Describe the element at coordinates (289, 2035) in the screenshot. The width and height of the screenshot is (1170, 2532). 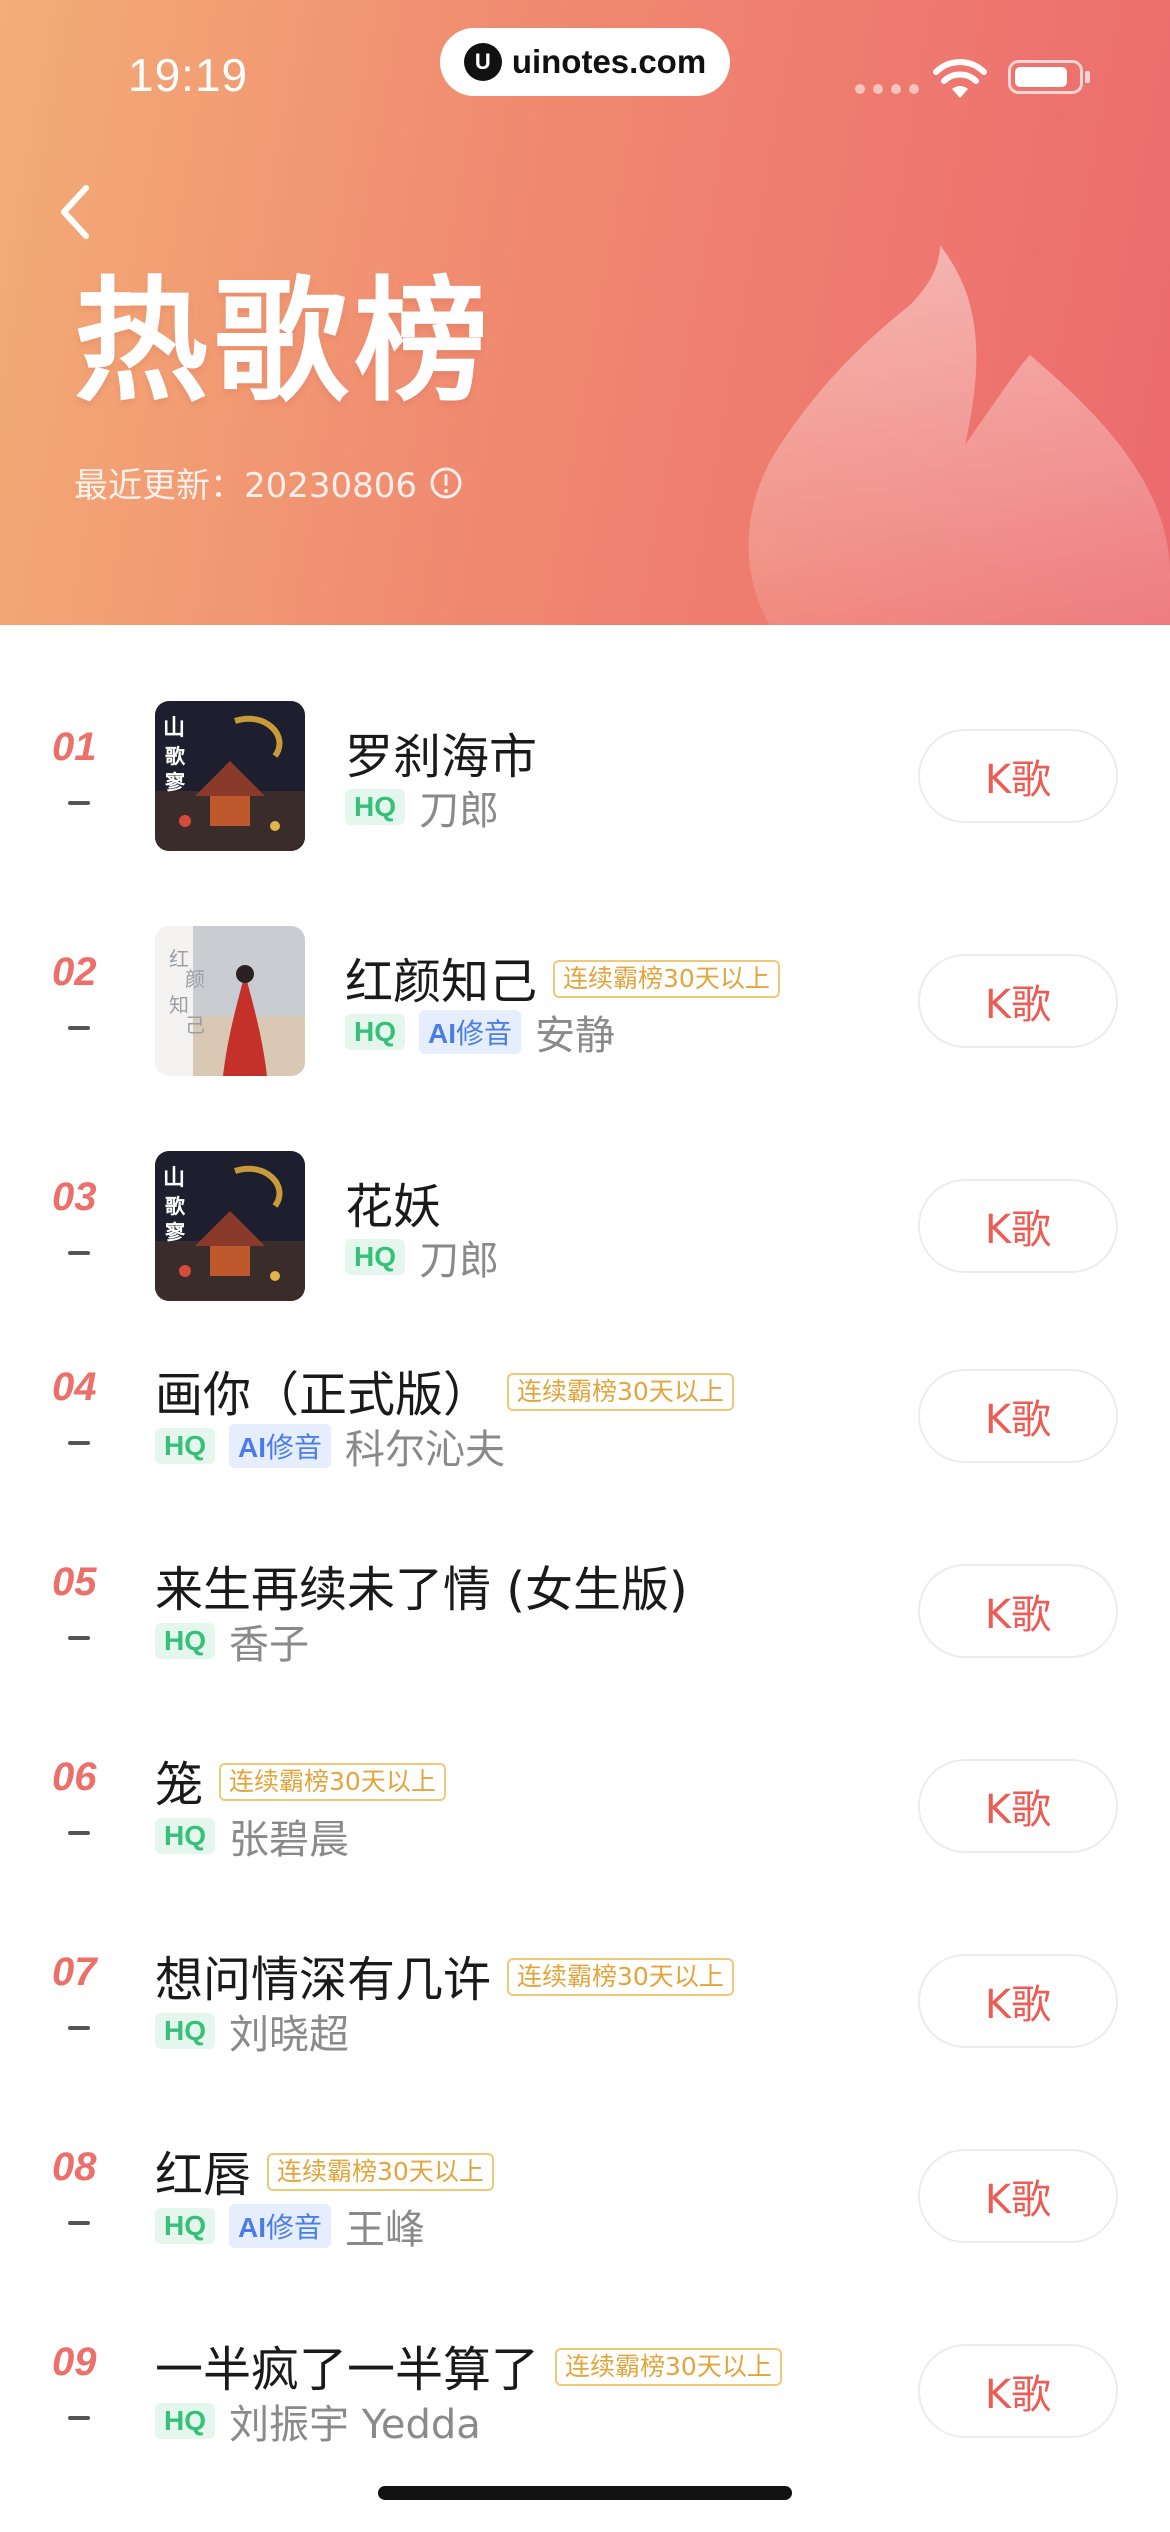
I see `artist-name: 刘晓超` at that location.